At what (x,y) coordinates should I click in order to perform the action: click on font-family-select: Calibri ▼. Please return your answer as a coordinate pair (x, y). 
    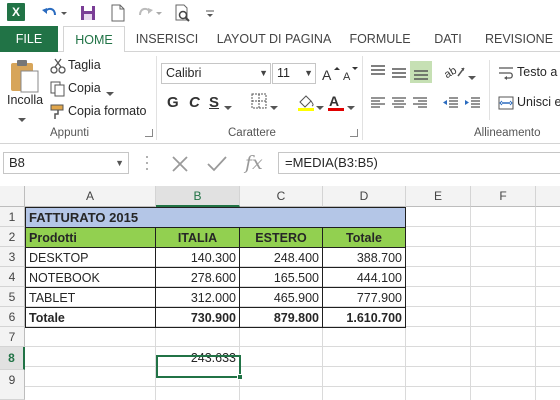
    Looking at the image, I should click on (216, 73).